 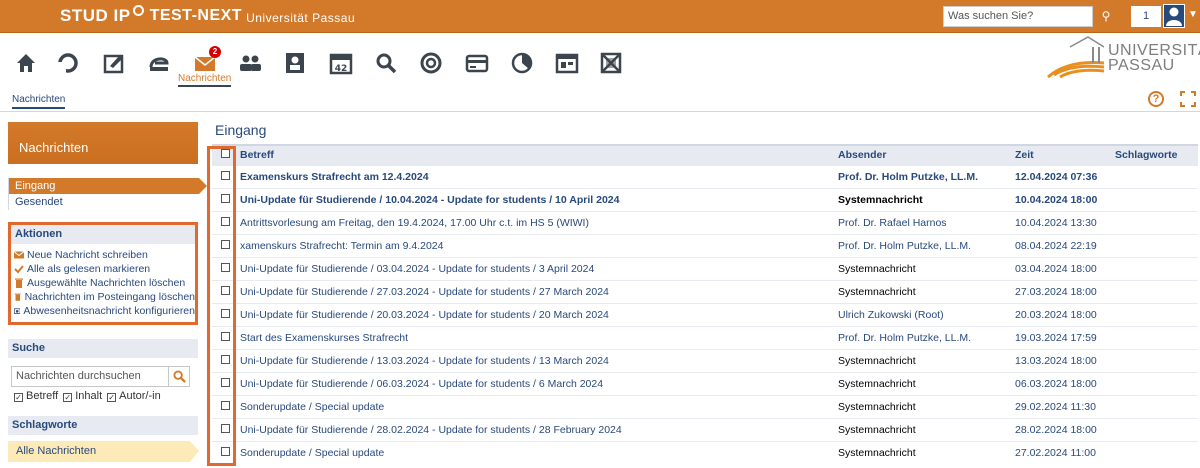 What do you see at coordinates (1155, 154) in the screenshot?
I see `column-tags: Schlagworte` at bounding box center [1155, 154].